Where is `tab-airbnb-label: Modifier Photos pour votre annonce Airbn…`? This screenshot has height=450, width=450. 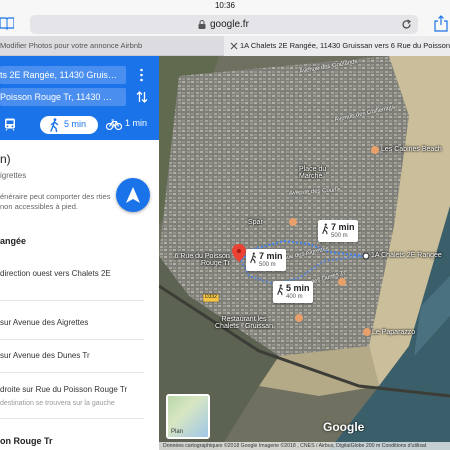
tab-airbnb-label: Modifier Photos pour votre annonce Airbn… is located at coordinates (71, 45).